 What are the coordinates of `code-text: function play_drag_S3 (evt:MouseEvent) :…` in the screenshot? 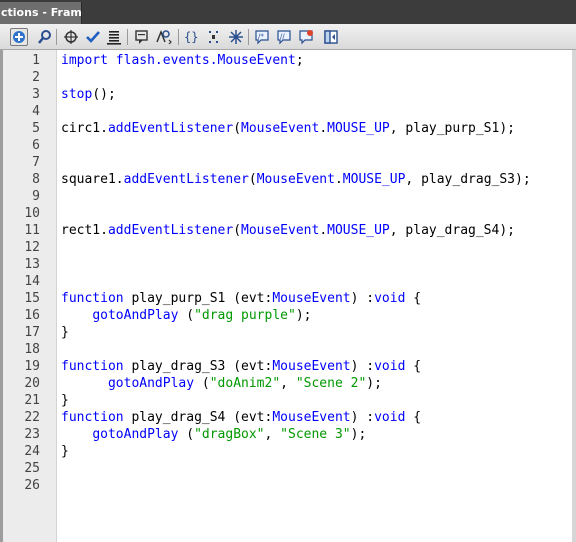 It's located at (241, 366).